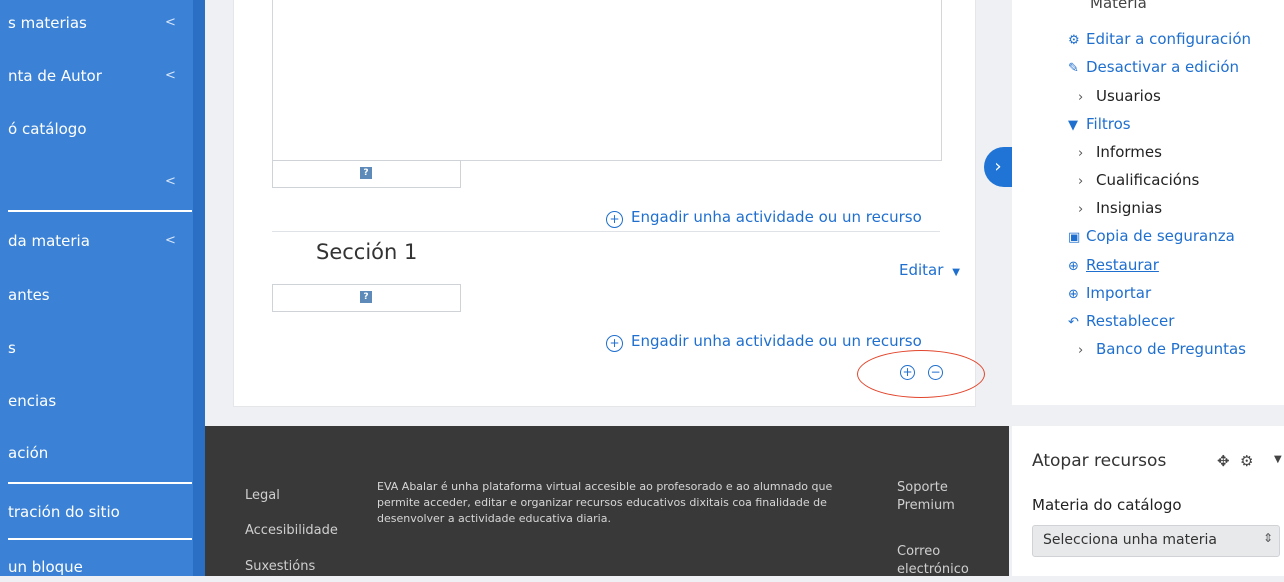 Image resolution: width=1284 pixels, height=582 pixels. What do you see at coordinates (1160, 236) in the screenshot?
I see `admin-item-label: Copia de seguranza` at bounding box center [1160, 236].